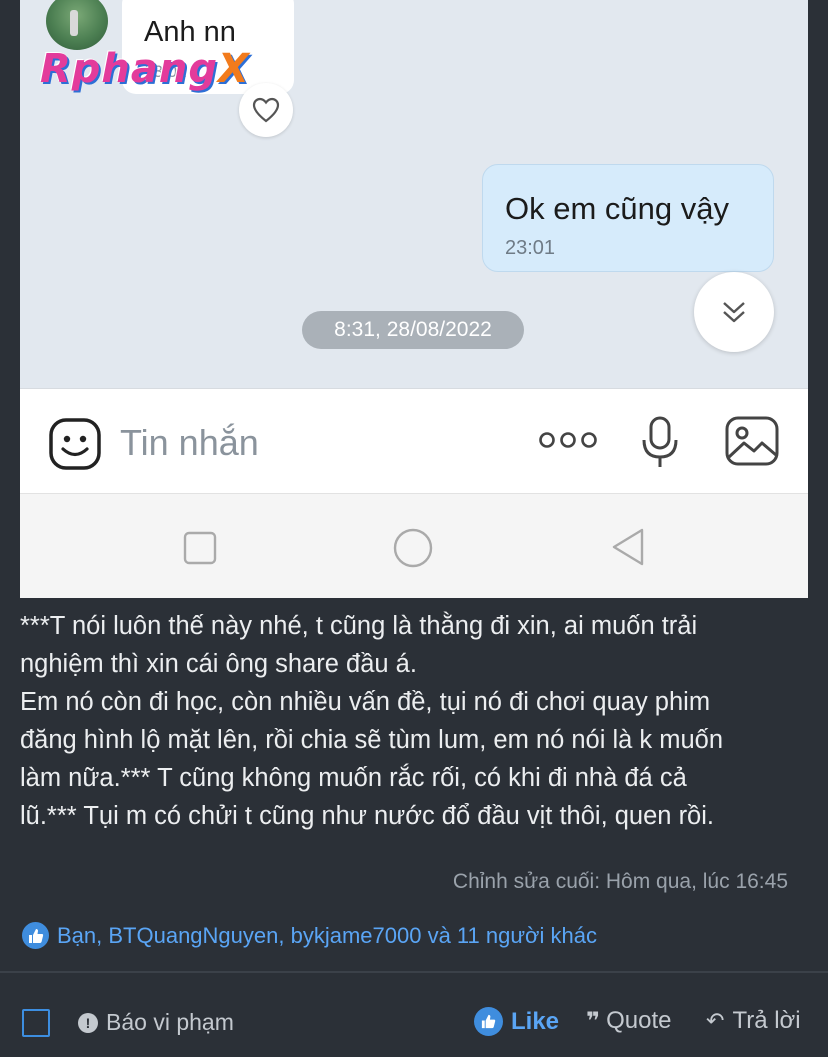  I want to click on quote-button: ❞ Quote, so click(628, 1021).